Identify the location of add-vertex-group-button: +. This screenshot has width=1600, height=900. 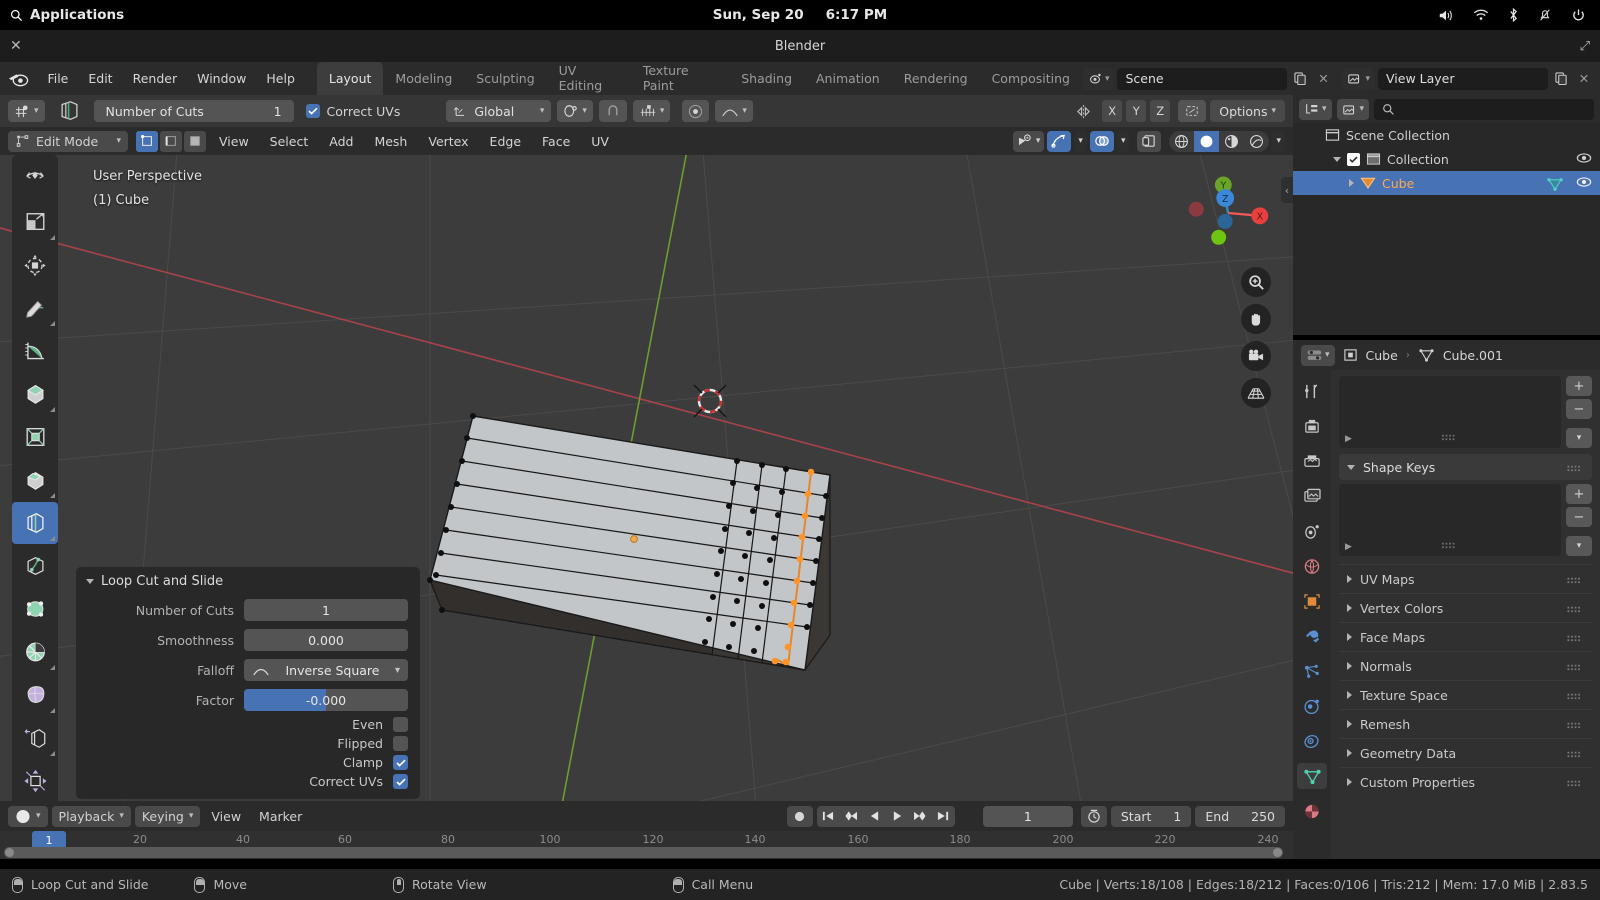
(1579, 386).